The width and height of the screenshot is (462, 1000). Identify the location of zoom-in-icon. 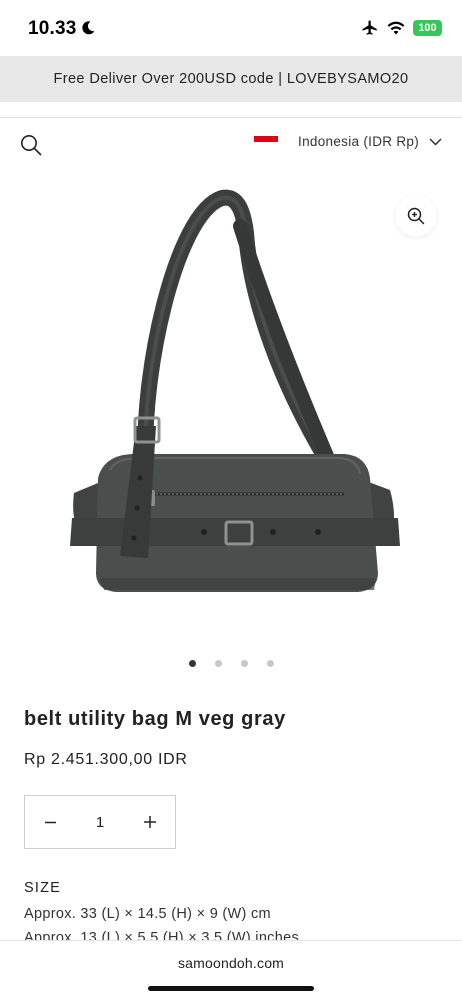
(416, 216).